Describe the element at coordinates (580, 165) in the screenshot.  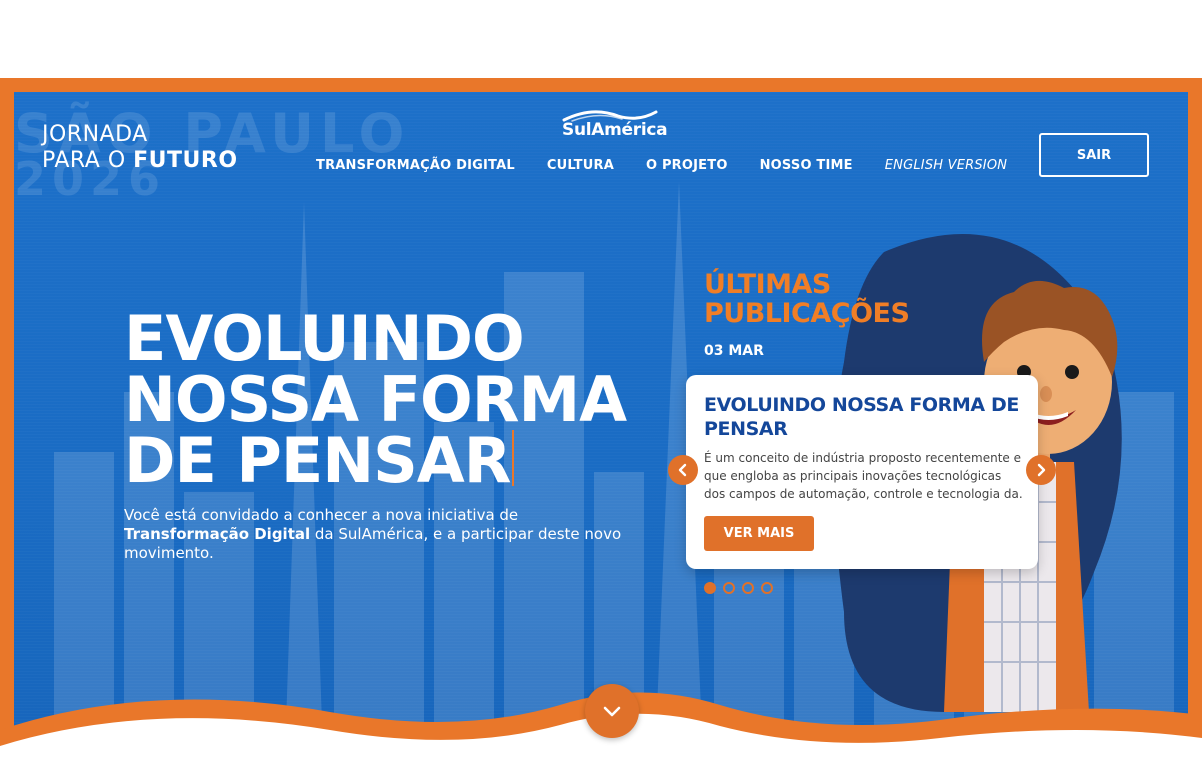
I see `nav-item-cultura: CULTURA` at that location.